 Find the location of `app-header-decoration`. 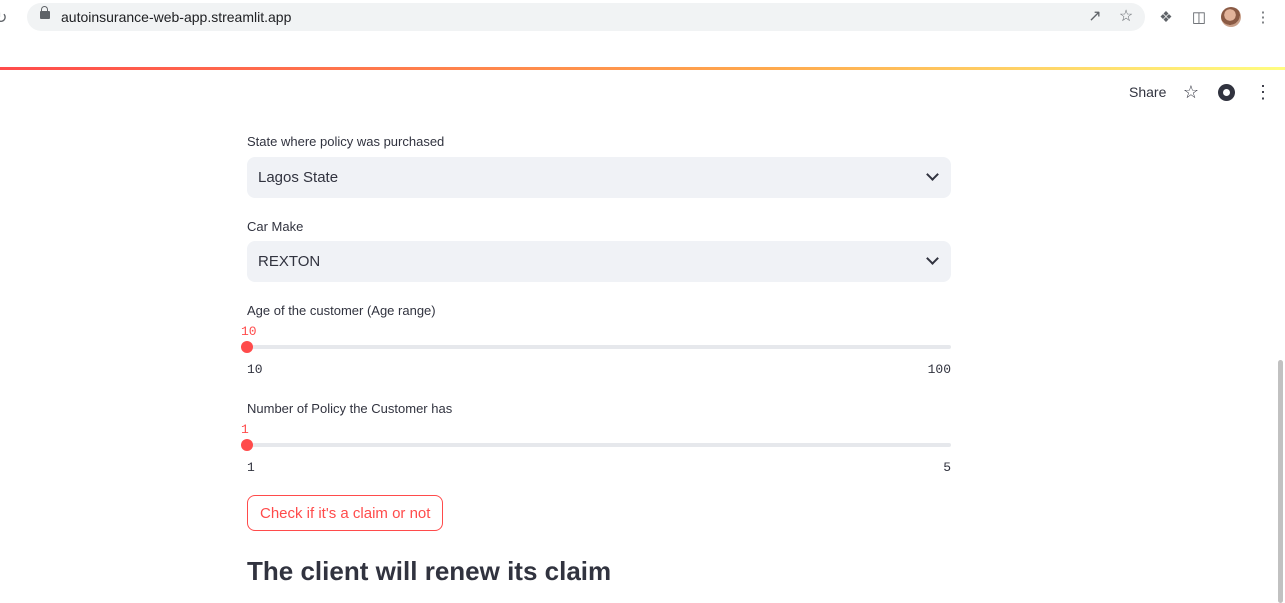

app-header-decoration is located at coordinates (642, 68).